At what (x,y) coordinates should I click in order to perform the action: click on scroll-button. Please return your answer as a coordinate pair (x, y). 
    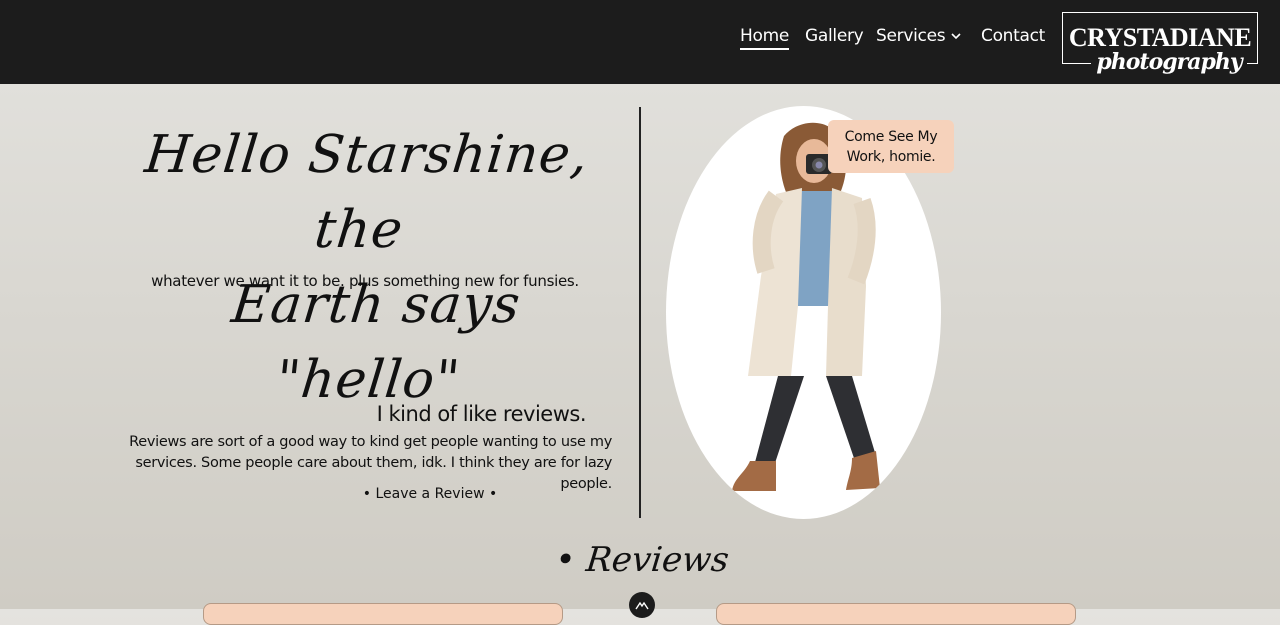
    Looking at the image, I should click on (642, 605).